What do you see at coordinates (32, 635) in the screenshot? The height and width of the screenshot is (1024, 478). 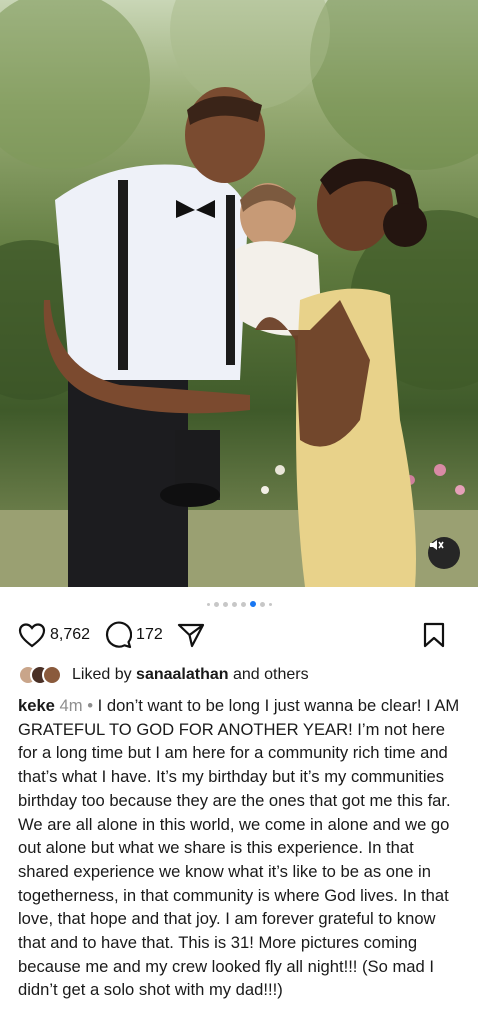 I see `heart-icon` at bounding box center [32, 635].